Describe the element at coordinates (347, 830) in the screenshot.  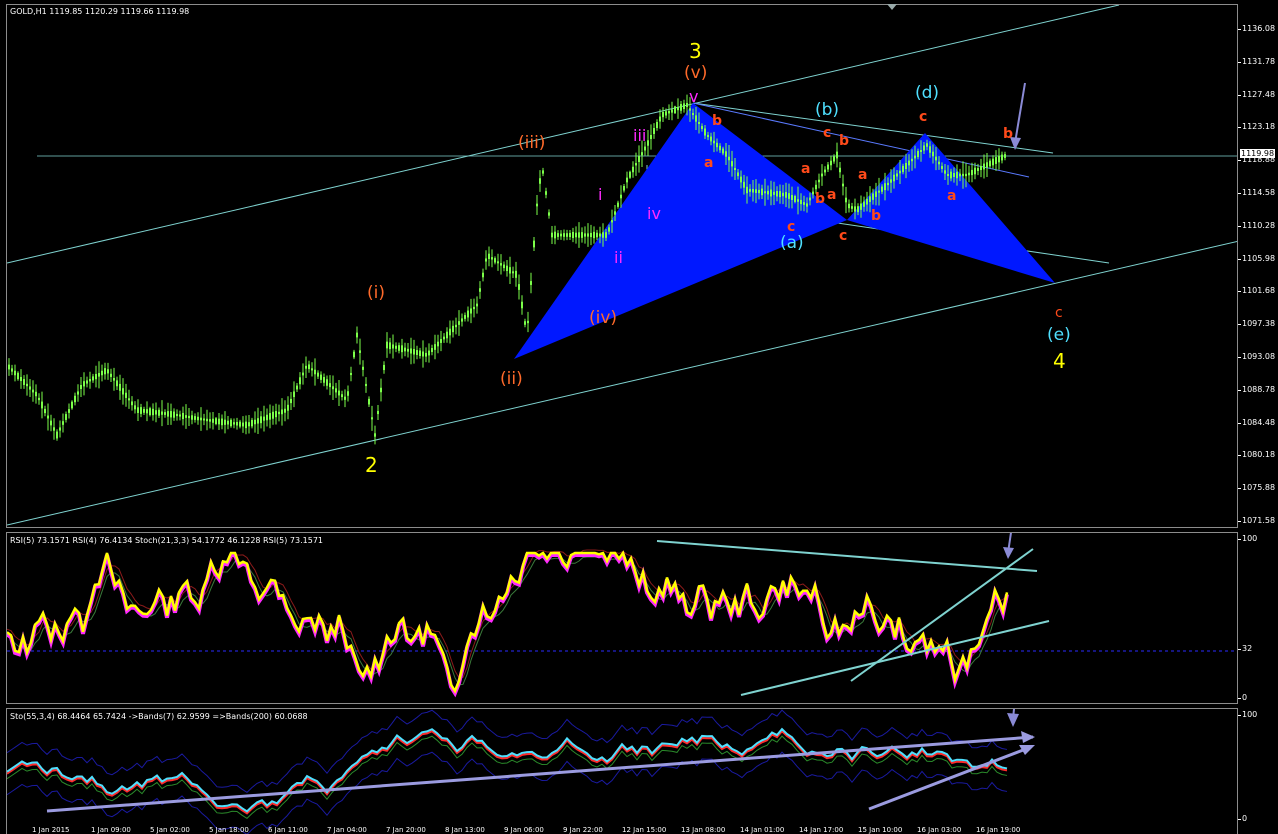
I see `time-axis-tick: 7 Jan 04:00` at that location.